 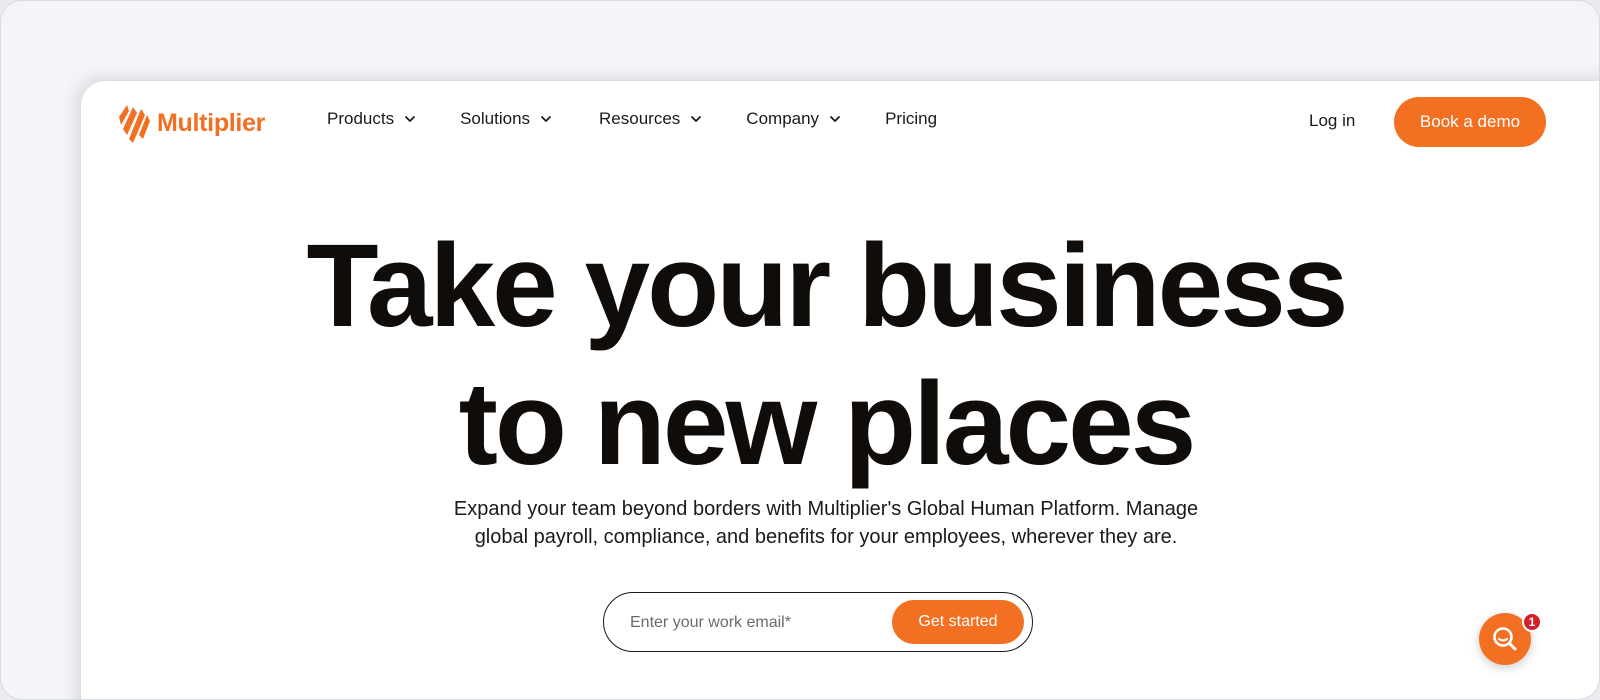 What do you see at coordinates (958, 622) in the screenshot?
I see `get-started-button: Get started` at bounding box center [958, 622].